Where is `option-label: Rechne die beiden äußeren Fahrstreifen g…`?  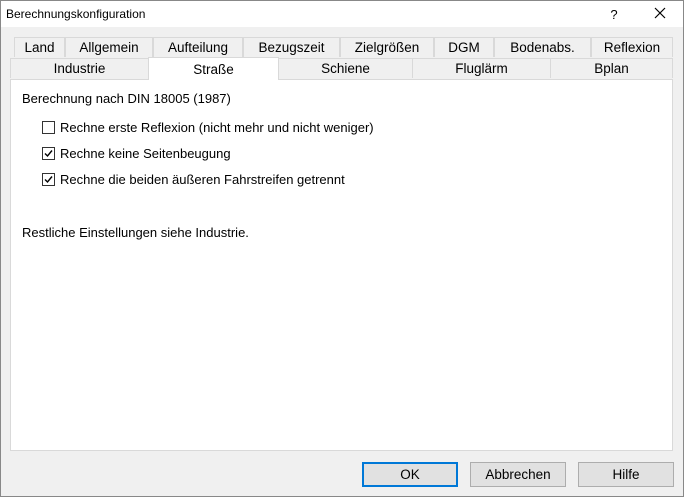 option-label: Rechne die beiden äußeren Fahrstreifen g… is located at coordinates (202, 179).